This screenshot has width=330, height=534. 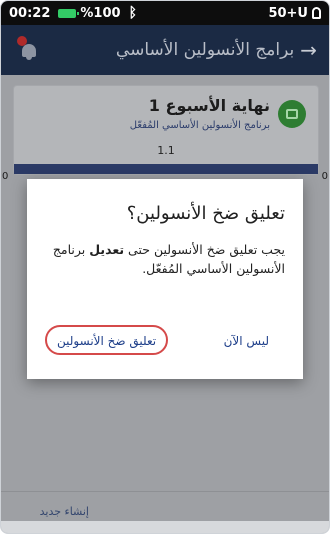 What do you see at coordinates (30, 13) in the screenshot?
I see `status-time: 00:22` at bounding box center [30, 13].